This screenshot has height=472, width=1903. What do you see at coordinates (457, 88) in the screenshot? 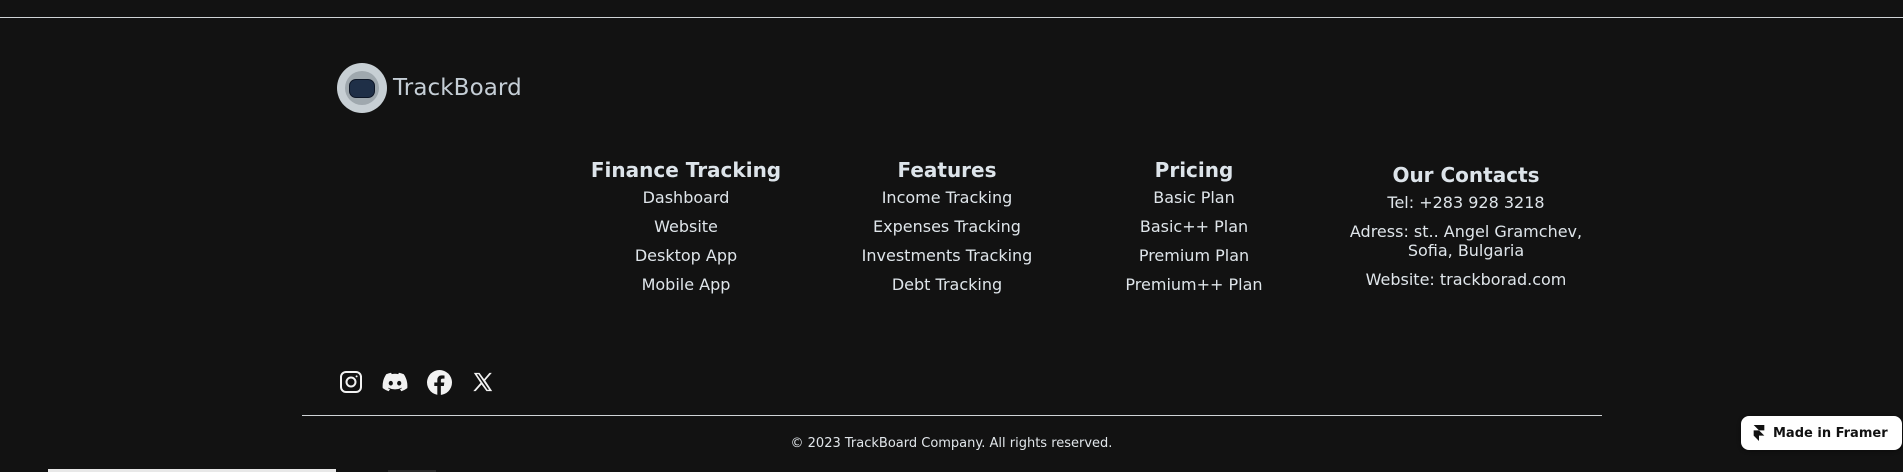
I see `brand-name: TrackBoard` at bounding box center [457, 88].